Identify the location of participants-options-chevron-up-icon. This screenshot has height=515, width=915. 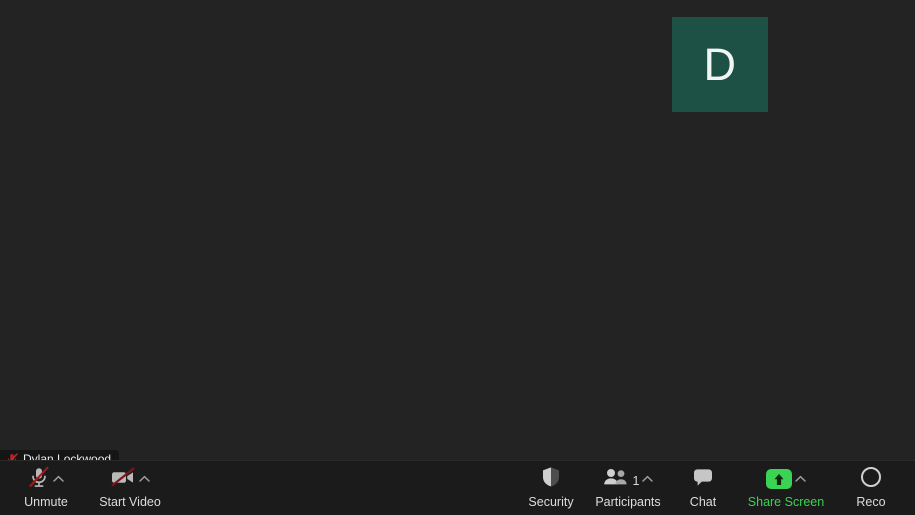
(647, 479).